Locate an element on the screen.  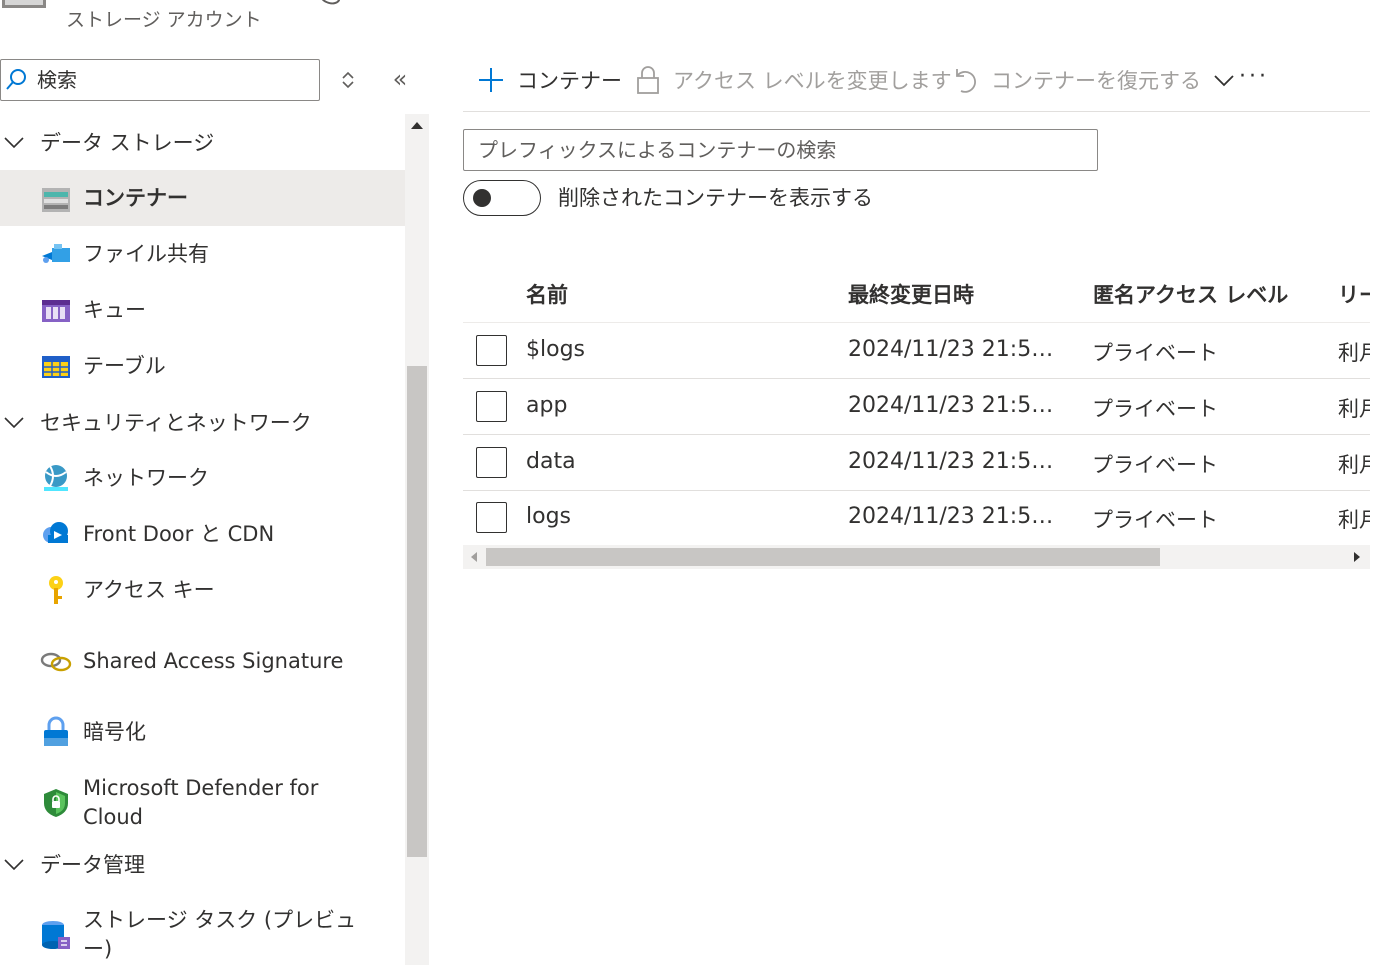
nav-group-label: データ ストレージ is located at coordinates (127, 143).